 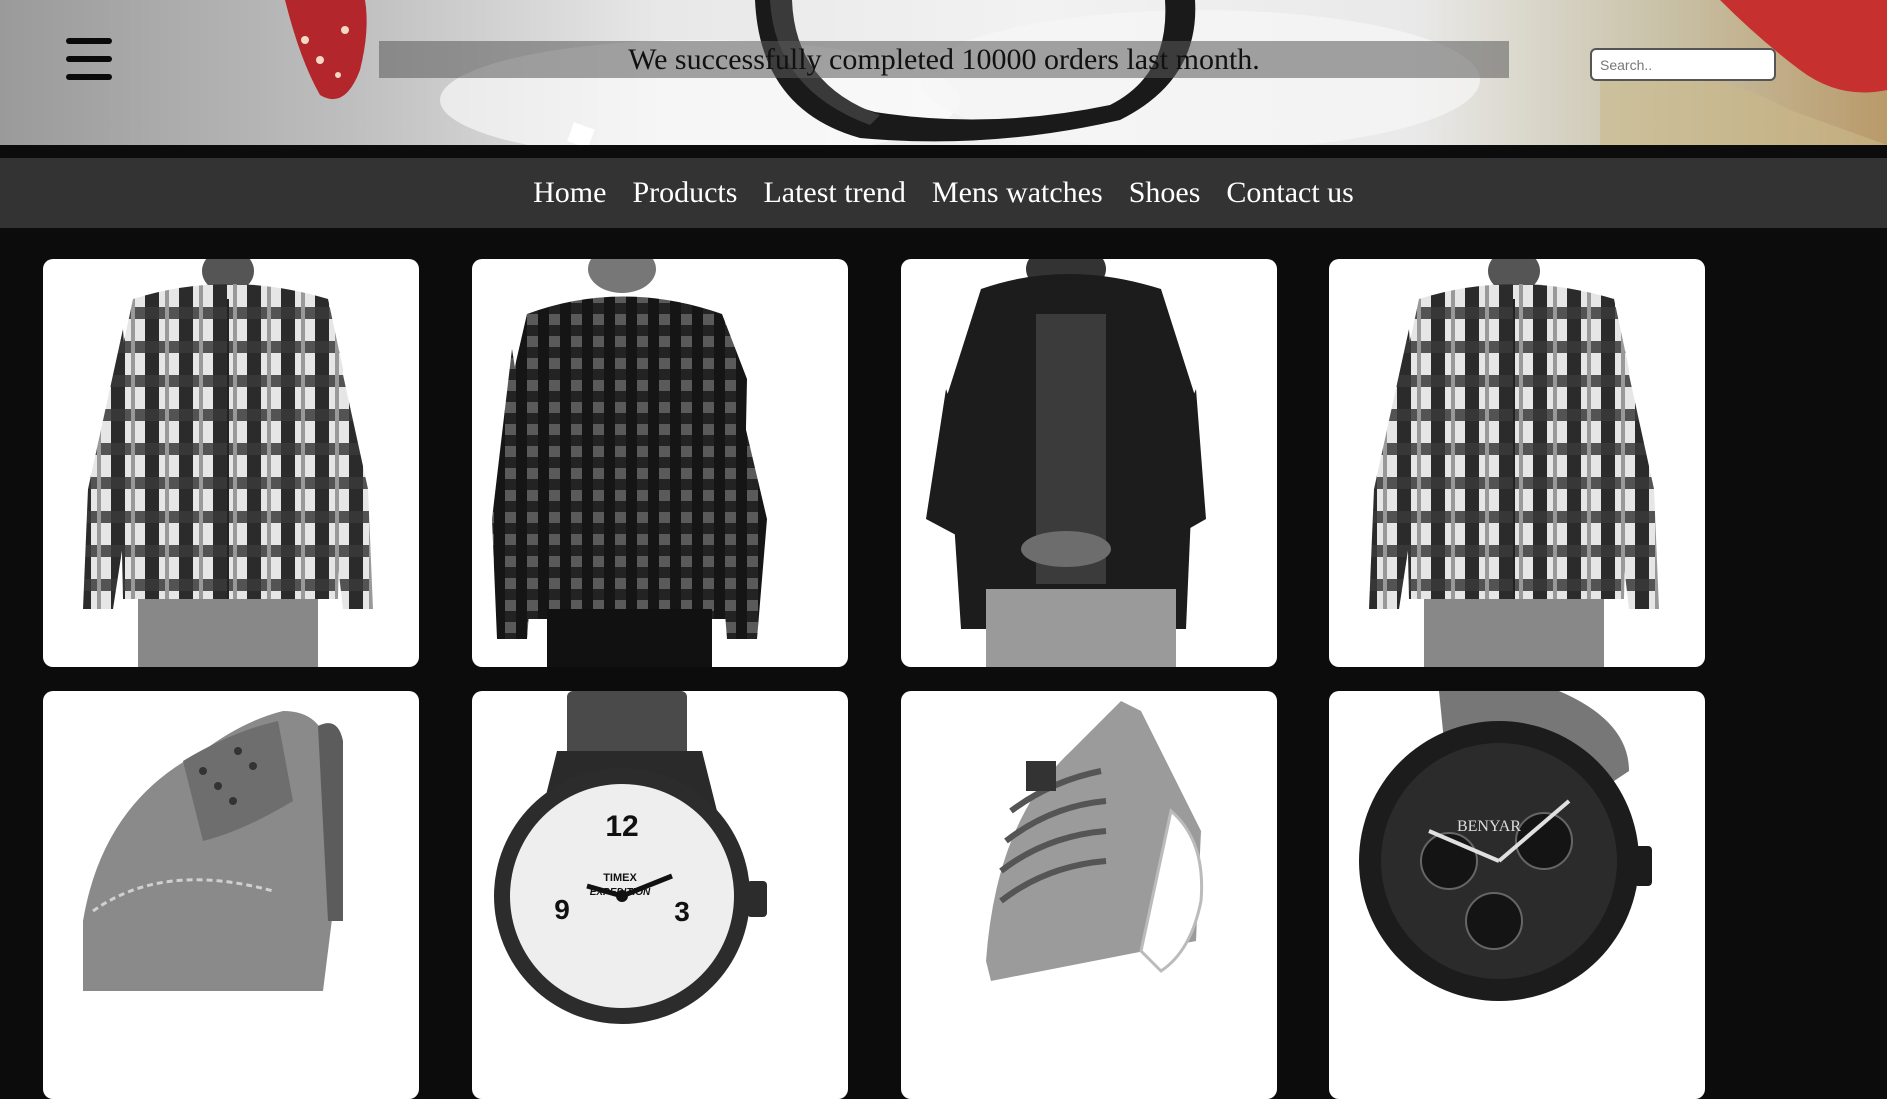 What do you see at coordinates (1683, 64) in the screenshot?
I see `search-input` at bounding box center [1683, 64].